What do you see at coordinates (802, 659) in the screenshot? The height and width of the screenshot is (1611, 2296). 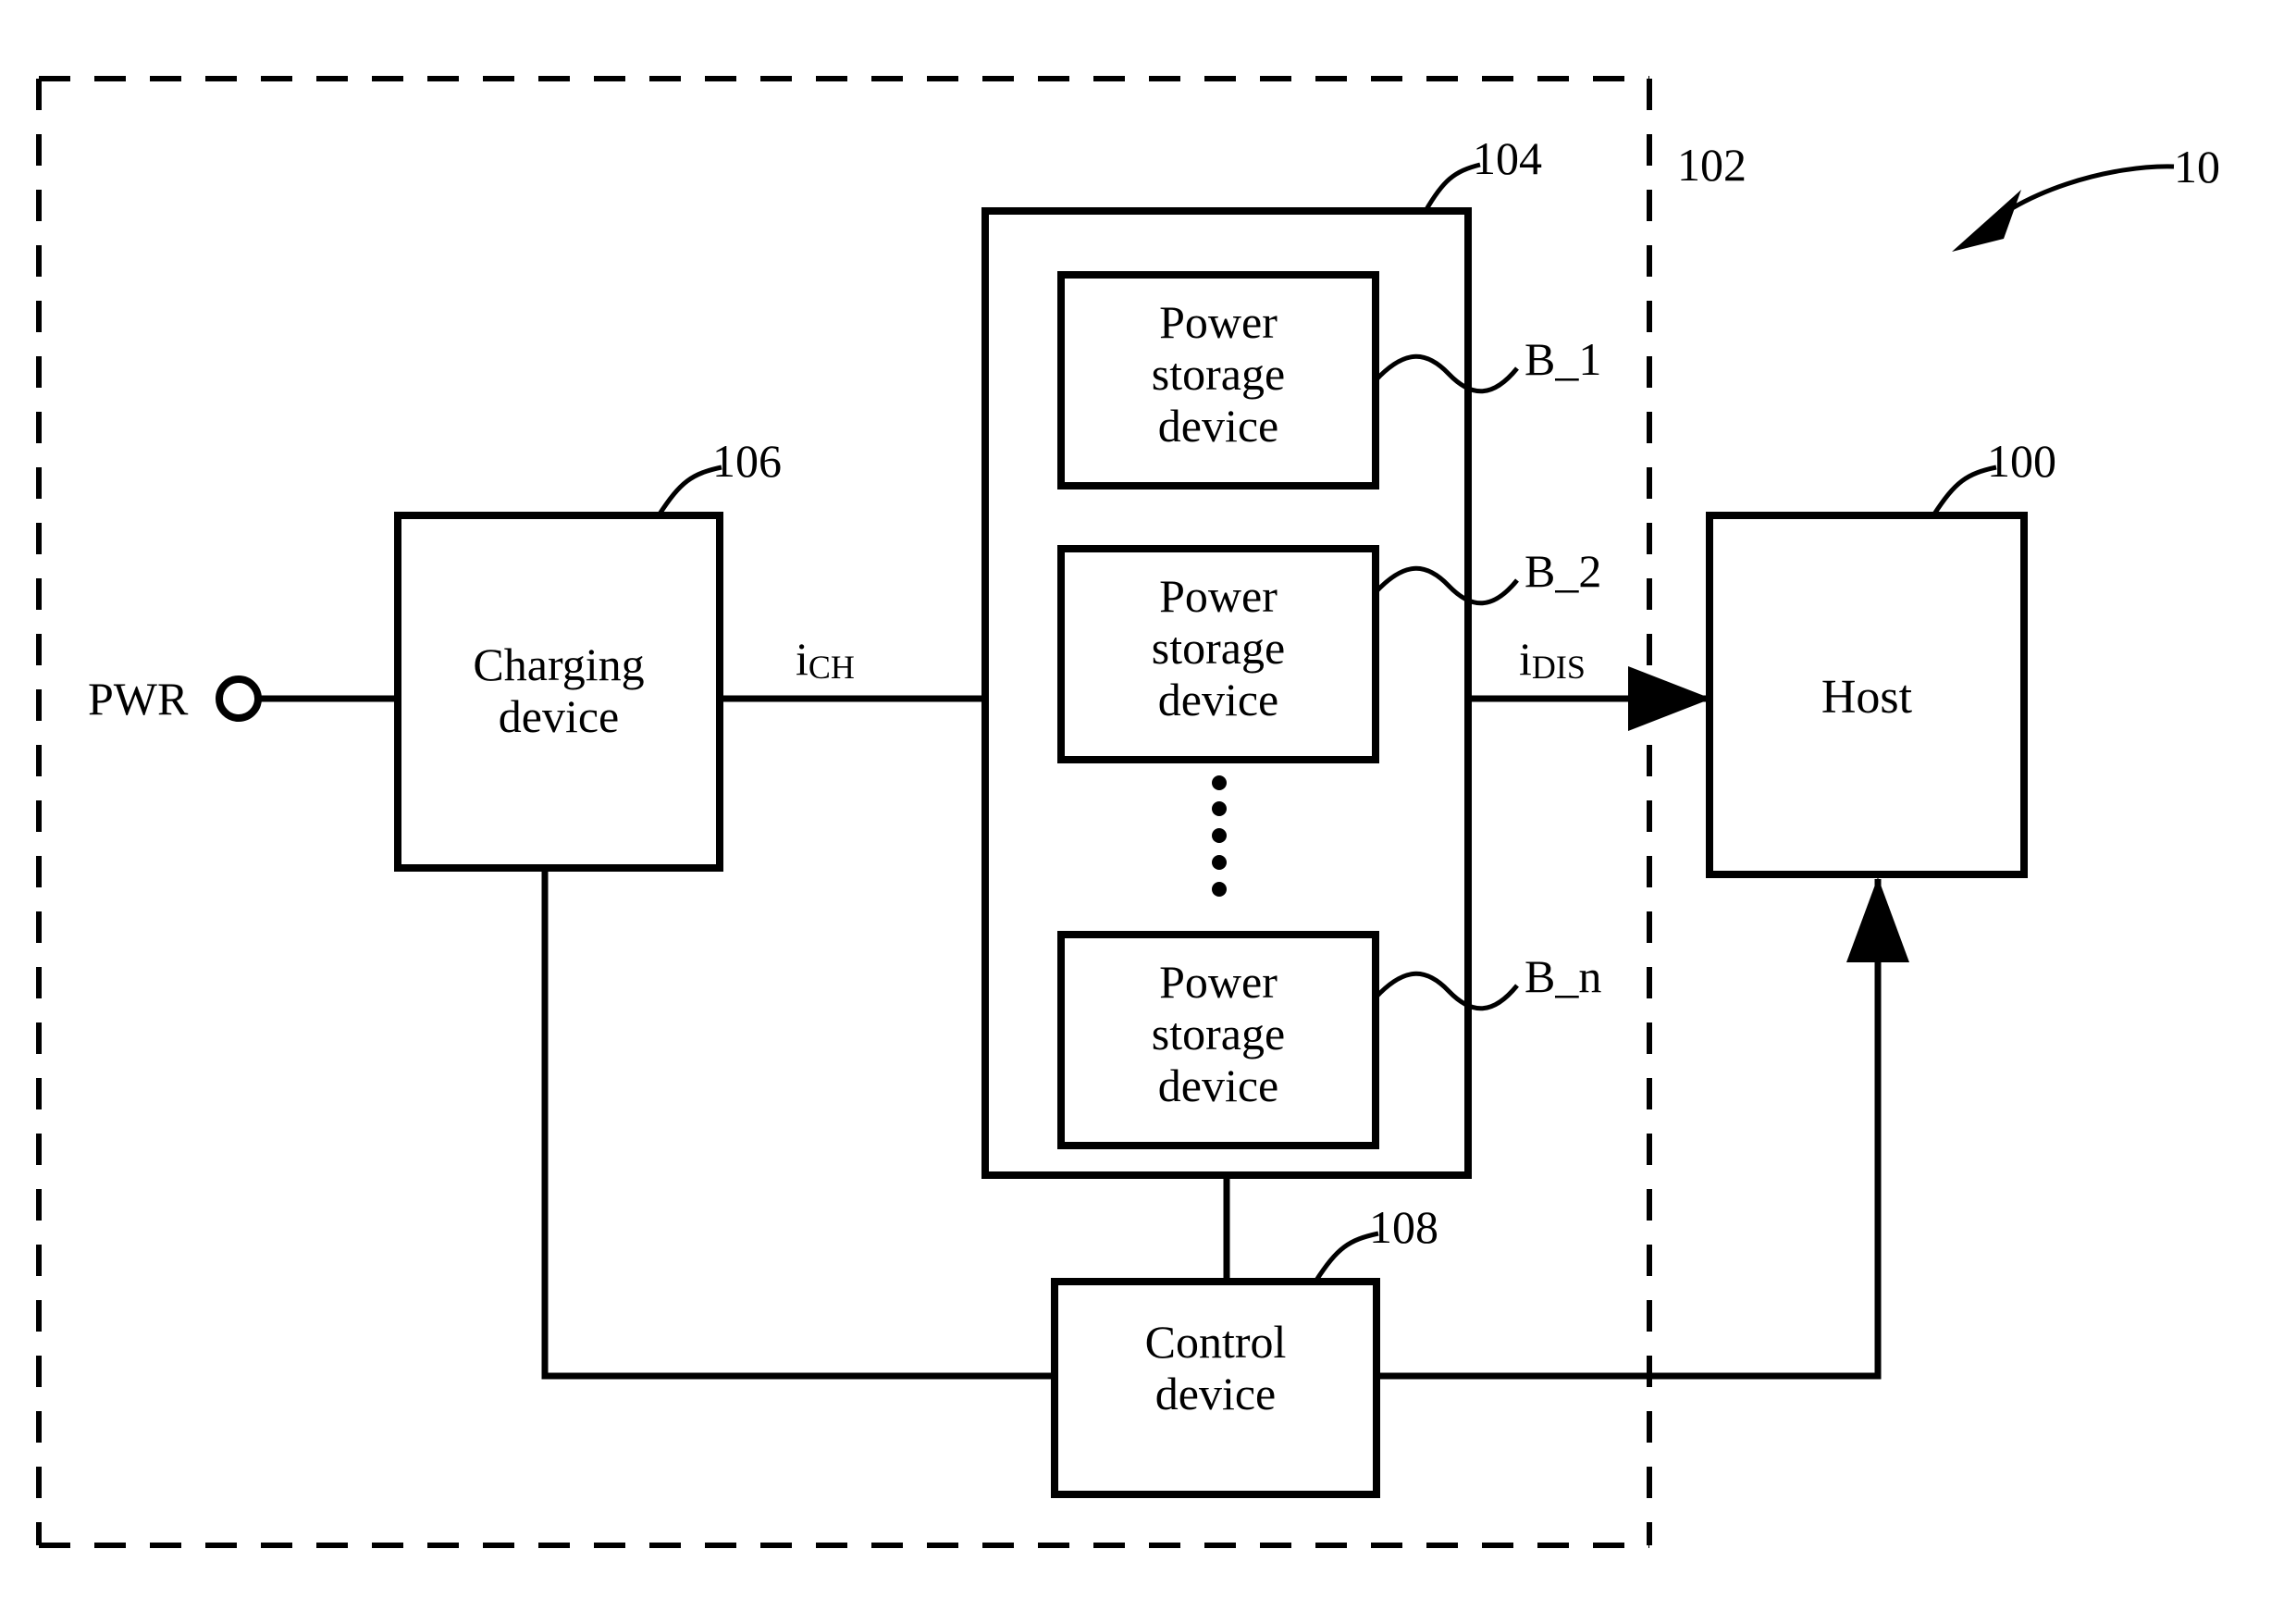 I see `current-charge-symbol: i` at bounding box center [802, 659].